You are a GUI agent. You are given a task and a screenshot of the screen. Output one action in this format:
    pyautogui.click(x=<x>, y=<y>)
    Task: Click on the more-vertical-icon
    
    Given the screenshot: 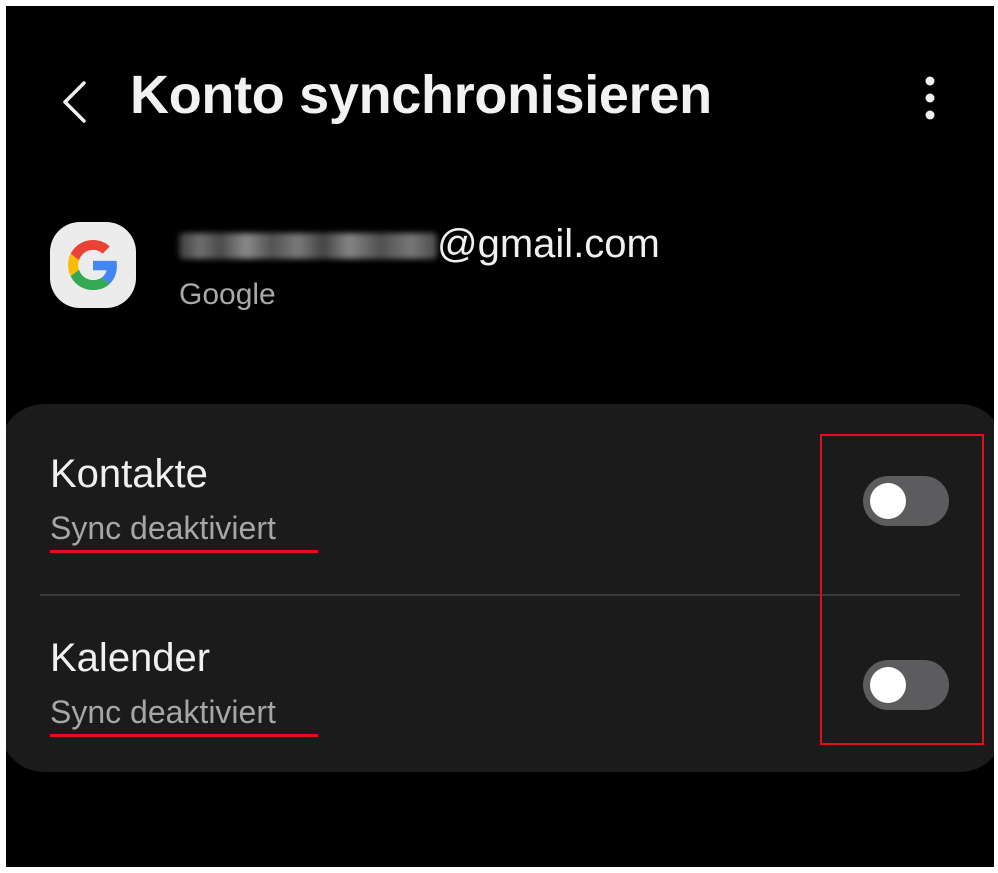 What is the action you would take?
    pyautogui.click(x=930, y=98)
    